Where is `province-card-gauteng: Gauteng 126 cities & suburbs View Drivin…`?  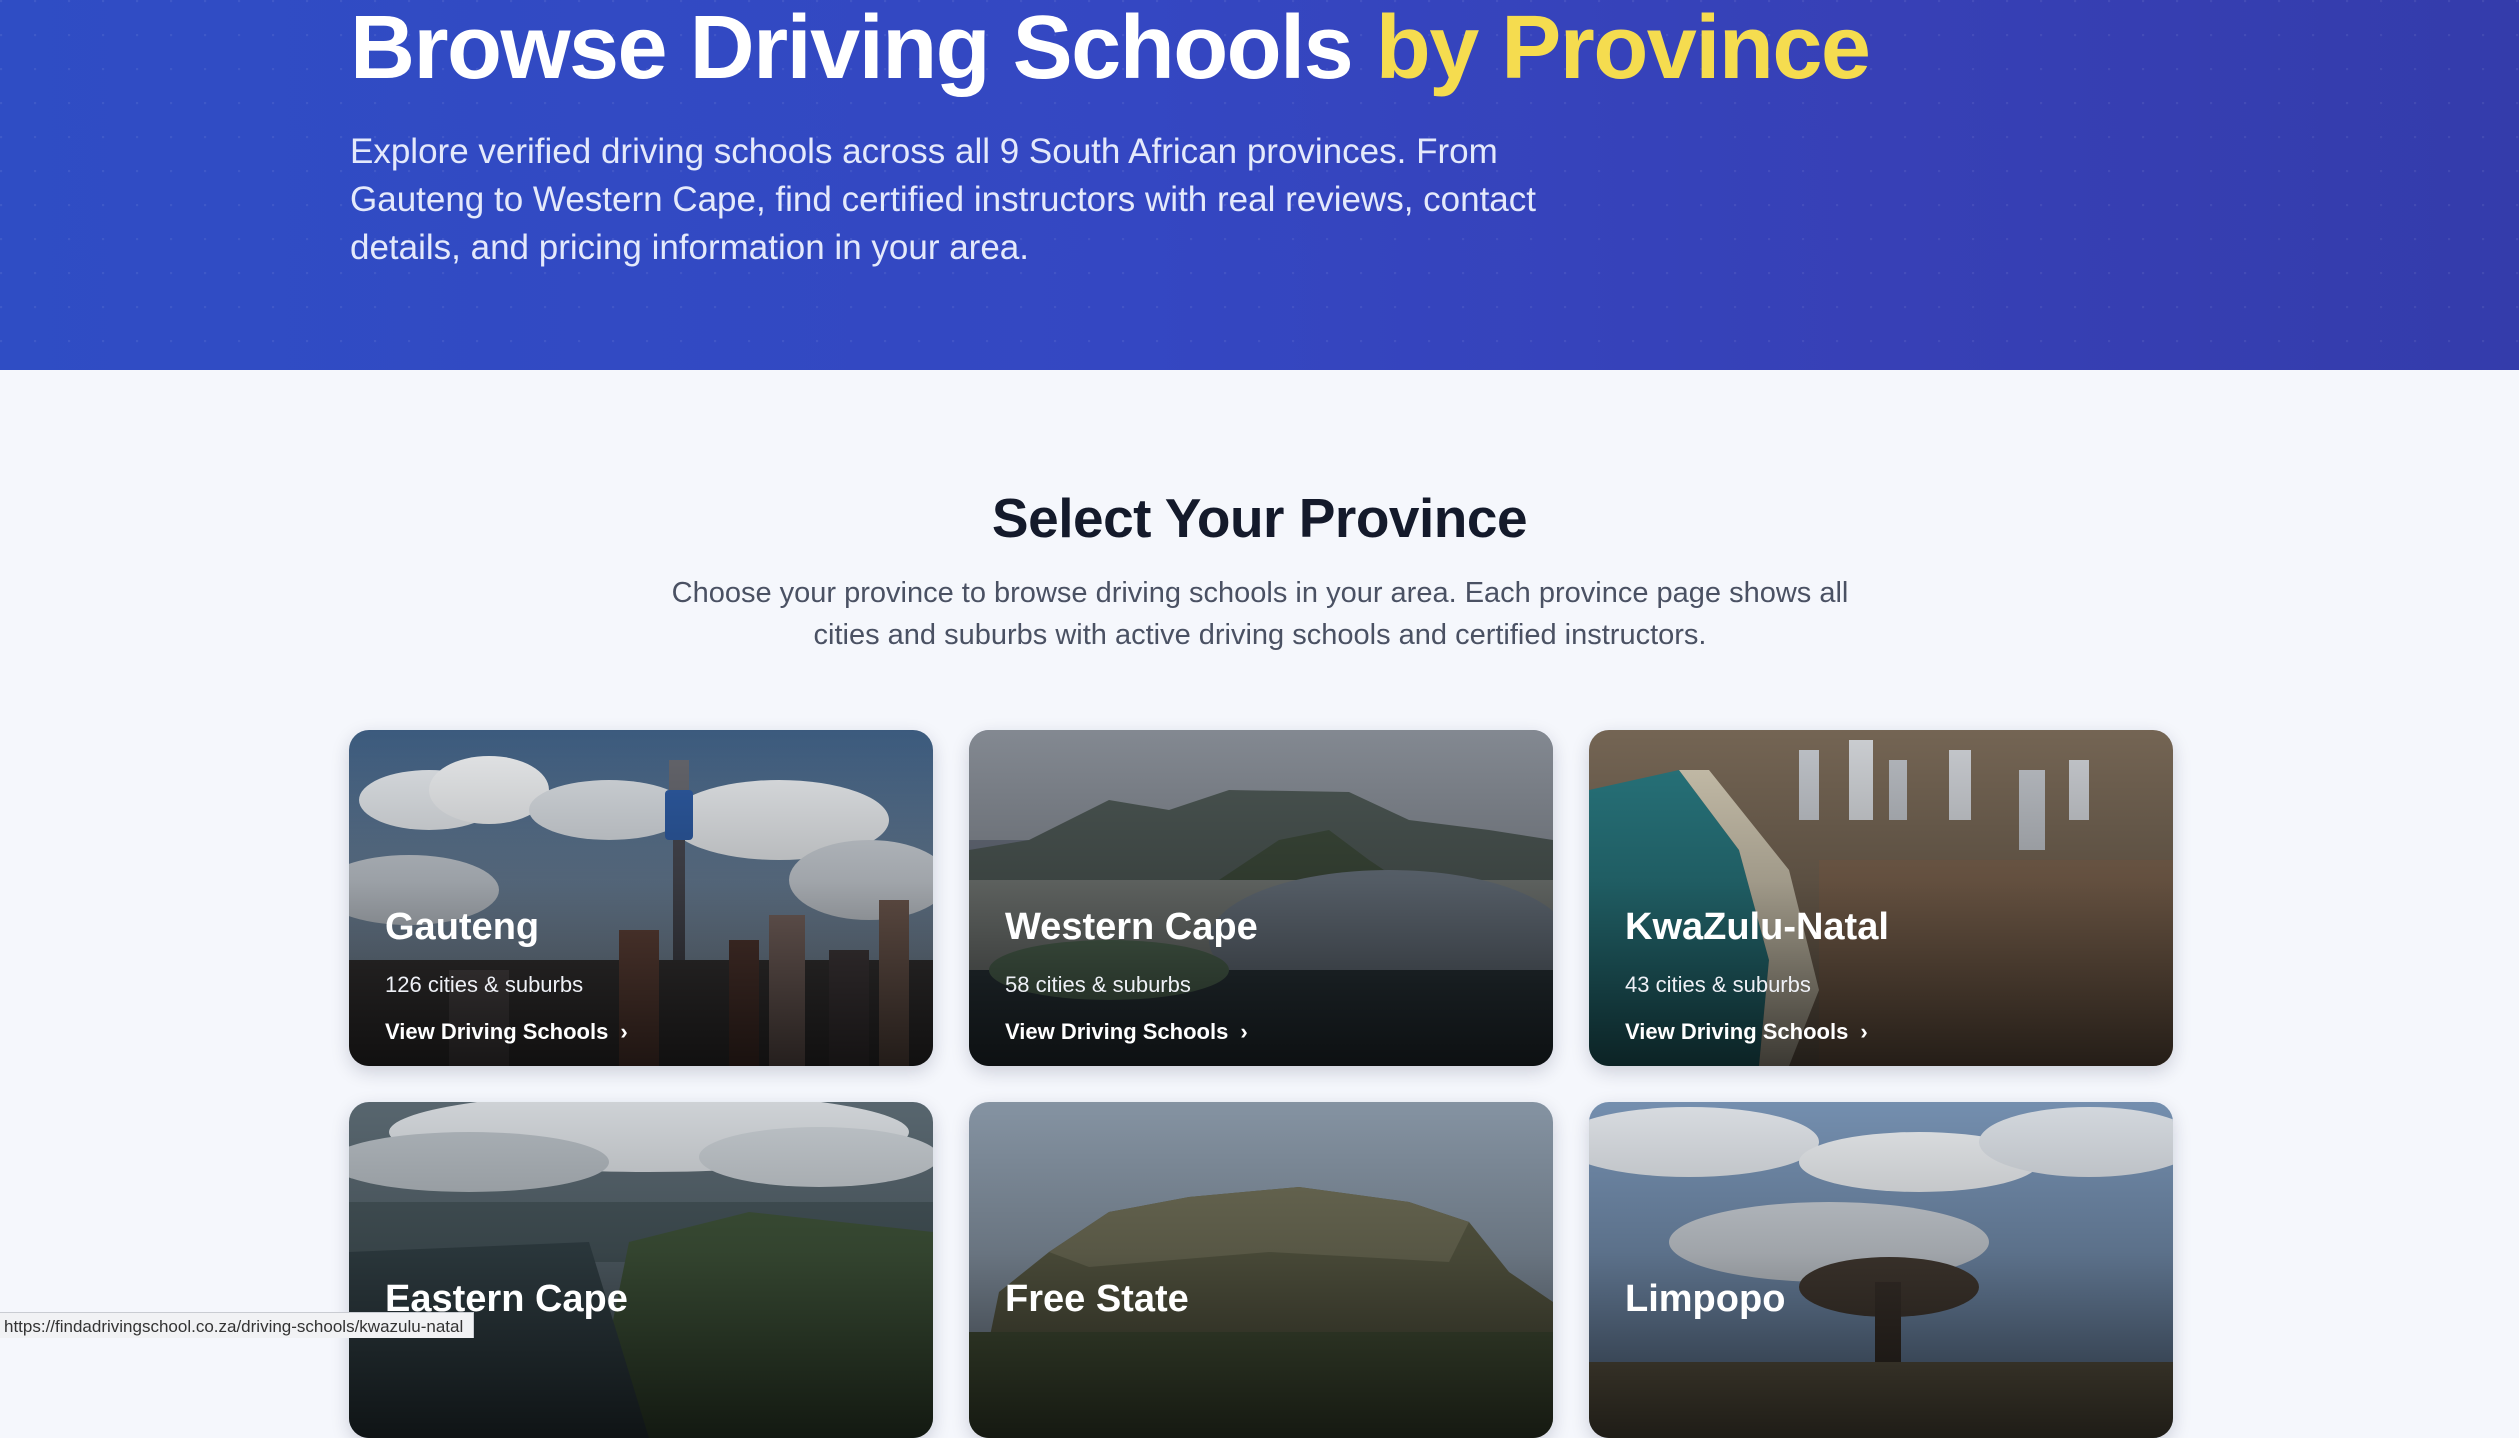 province-card-gauteng: Gauteng 126 cities & suburbs View Drivin… is located at coordinates (641, 898).